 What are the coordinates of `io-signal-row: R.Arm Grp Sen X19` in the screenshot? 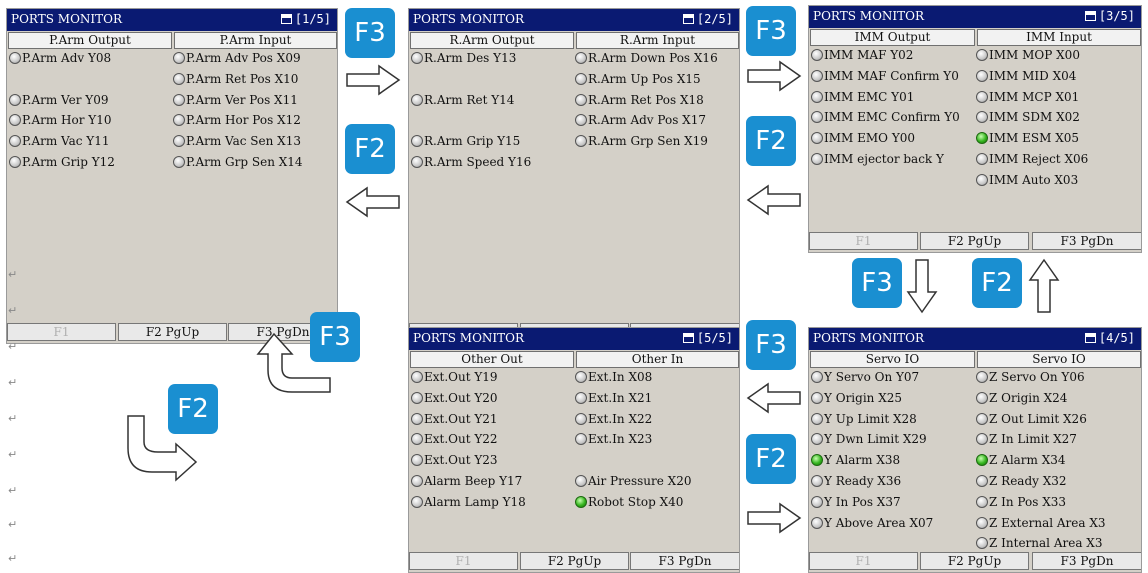 It's located at (641, 141).